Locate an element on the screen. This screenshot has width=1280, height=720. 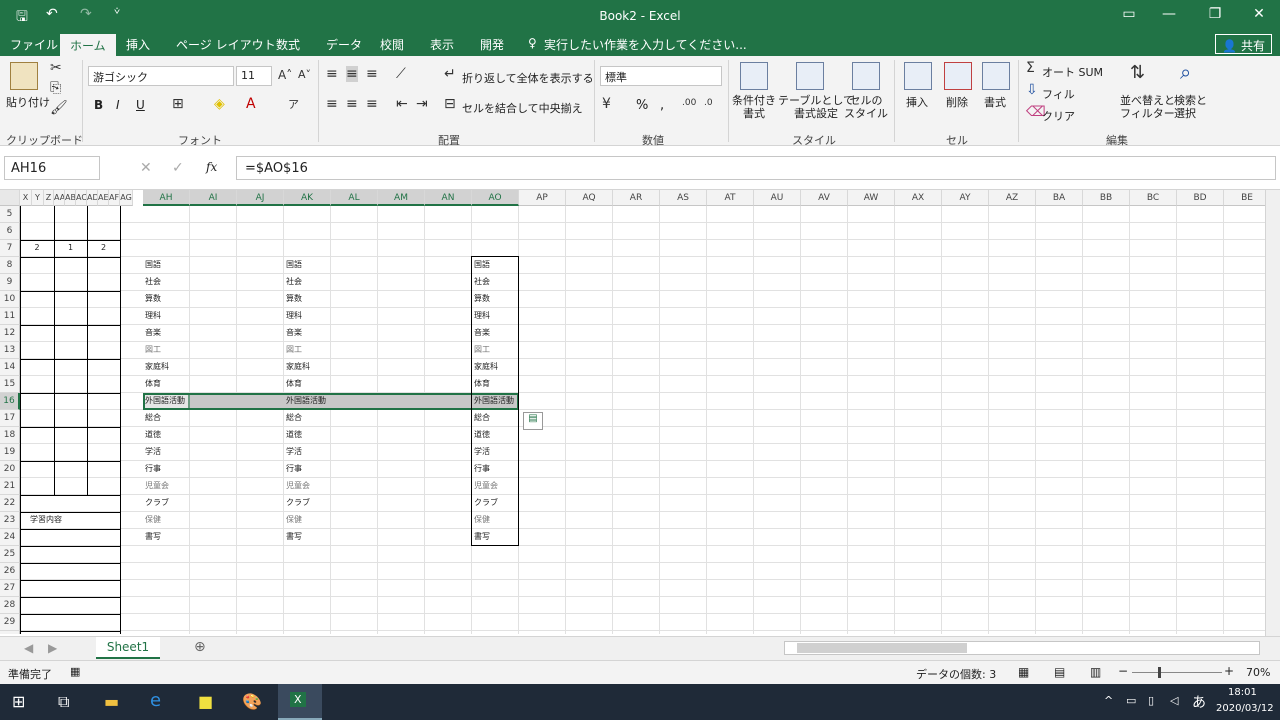
column-header-am: AM is located at coordinates (401, 198).